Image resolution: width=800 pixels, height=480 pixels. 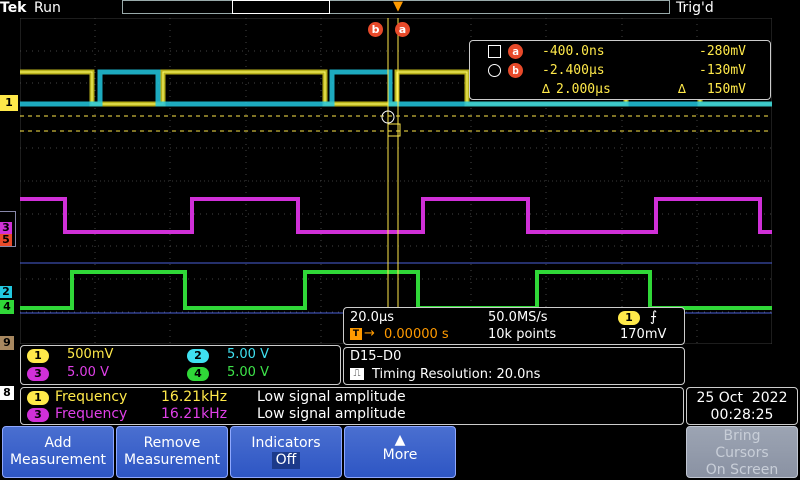 I want to click on delta-value-symbol: ∆, so click(x=682, y=89).